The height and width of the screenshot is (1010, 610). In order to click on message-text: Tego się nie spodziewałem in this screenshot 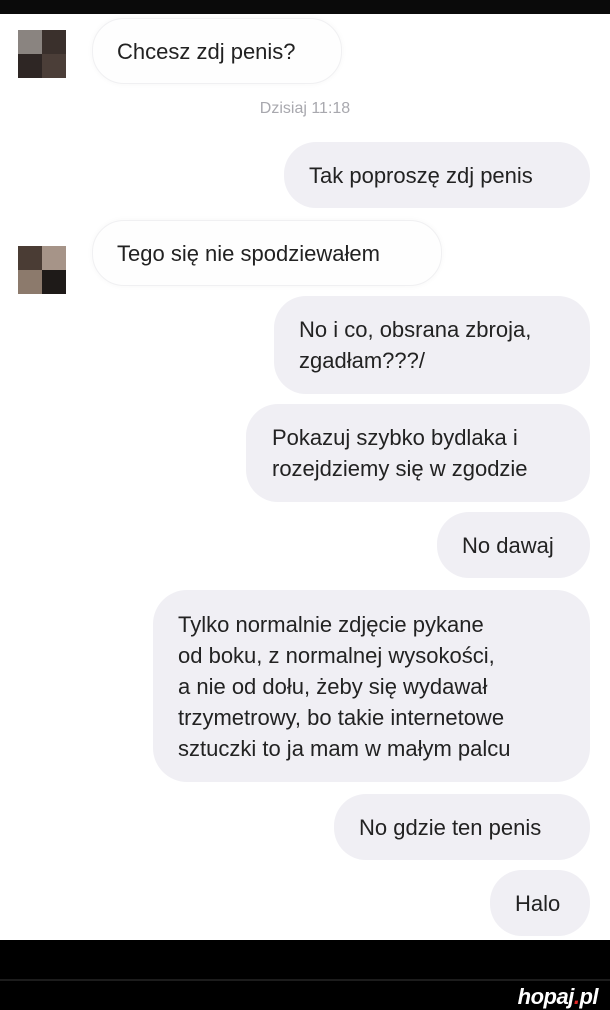, I will do `click(248, 253)`.